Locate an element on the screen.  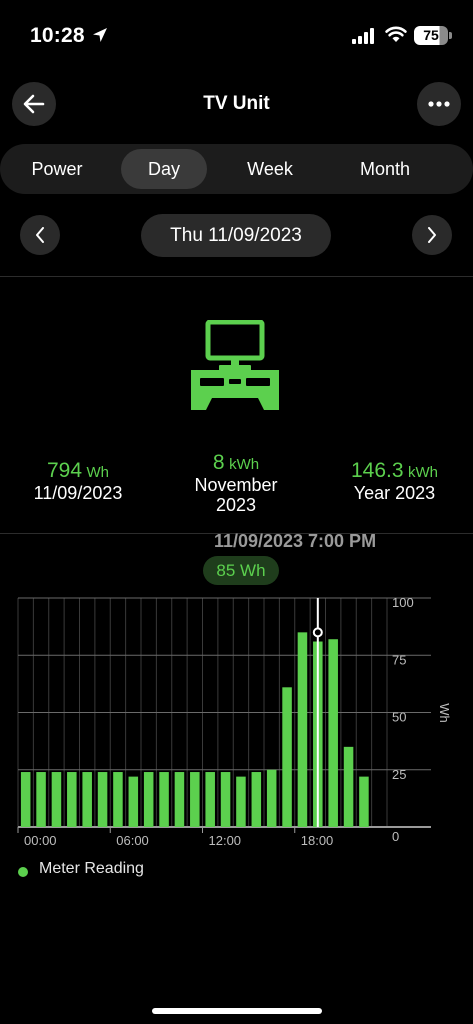
tab-week: Week is located at coordinates (270, 169).